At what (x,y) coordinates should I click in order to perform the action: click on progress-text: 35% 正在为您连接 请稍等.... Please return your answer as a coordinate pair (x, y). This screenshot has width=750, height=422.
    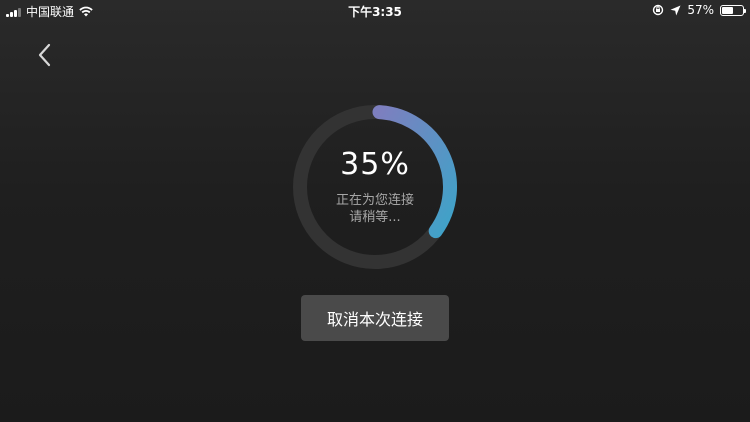
    Looking at the image, I should click on (375, 187).